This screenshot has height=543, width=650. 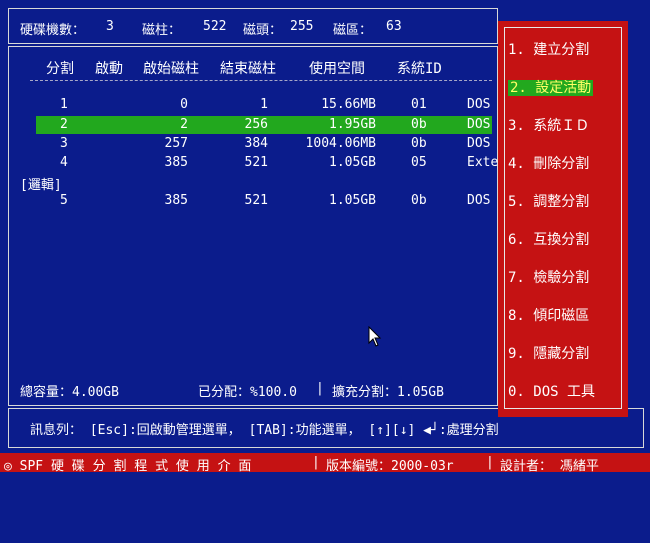 I want to click on table-row: 3 257 384 1004.06MB 0b DOS, so click(x=256, y=144).